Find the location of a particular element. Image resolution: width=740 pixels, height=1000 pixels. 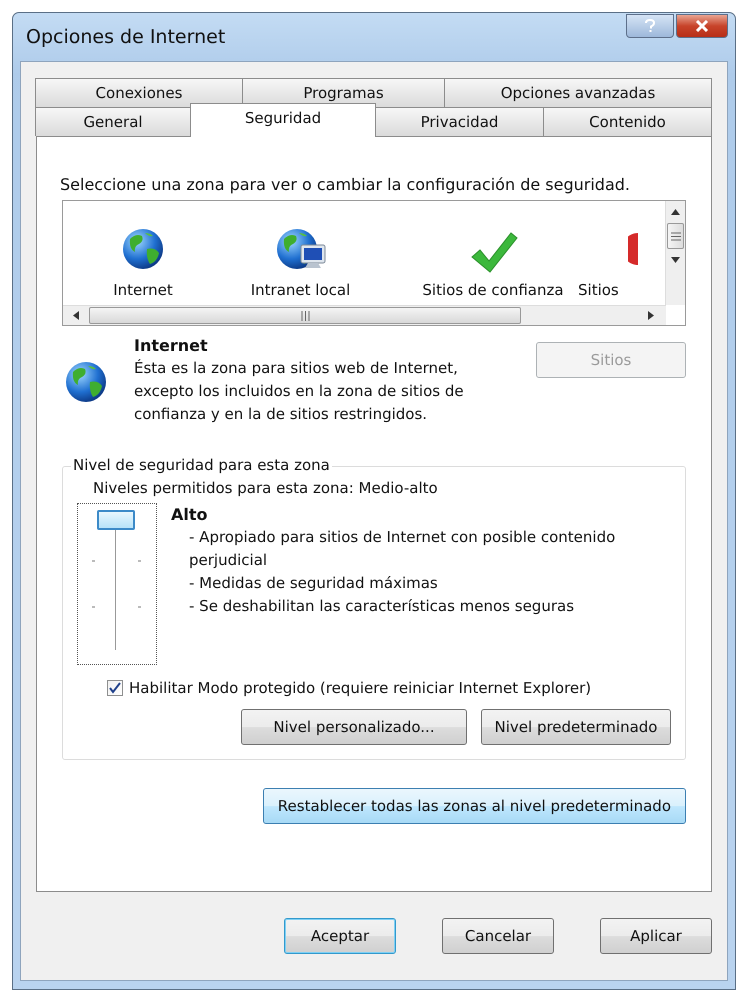

tab: General is located at coordinates (113, 121).